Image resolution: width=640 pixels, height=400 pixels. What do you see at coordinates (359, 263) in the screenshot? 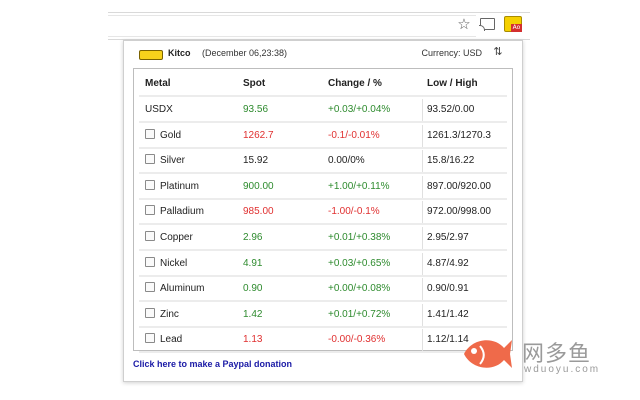
I see `change-value: +0.03/+0.65%` at bounding box center [359, 263].